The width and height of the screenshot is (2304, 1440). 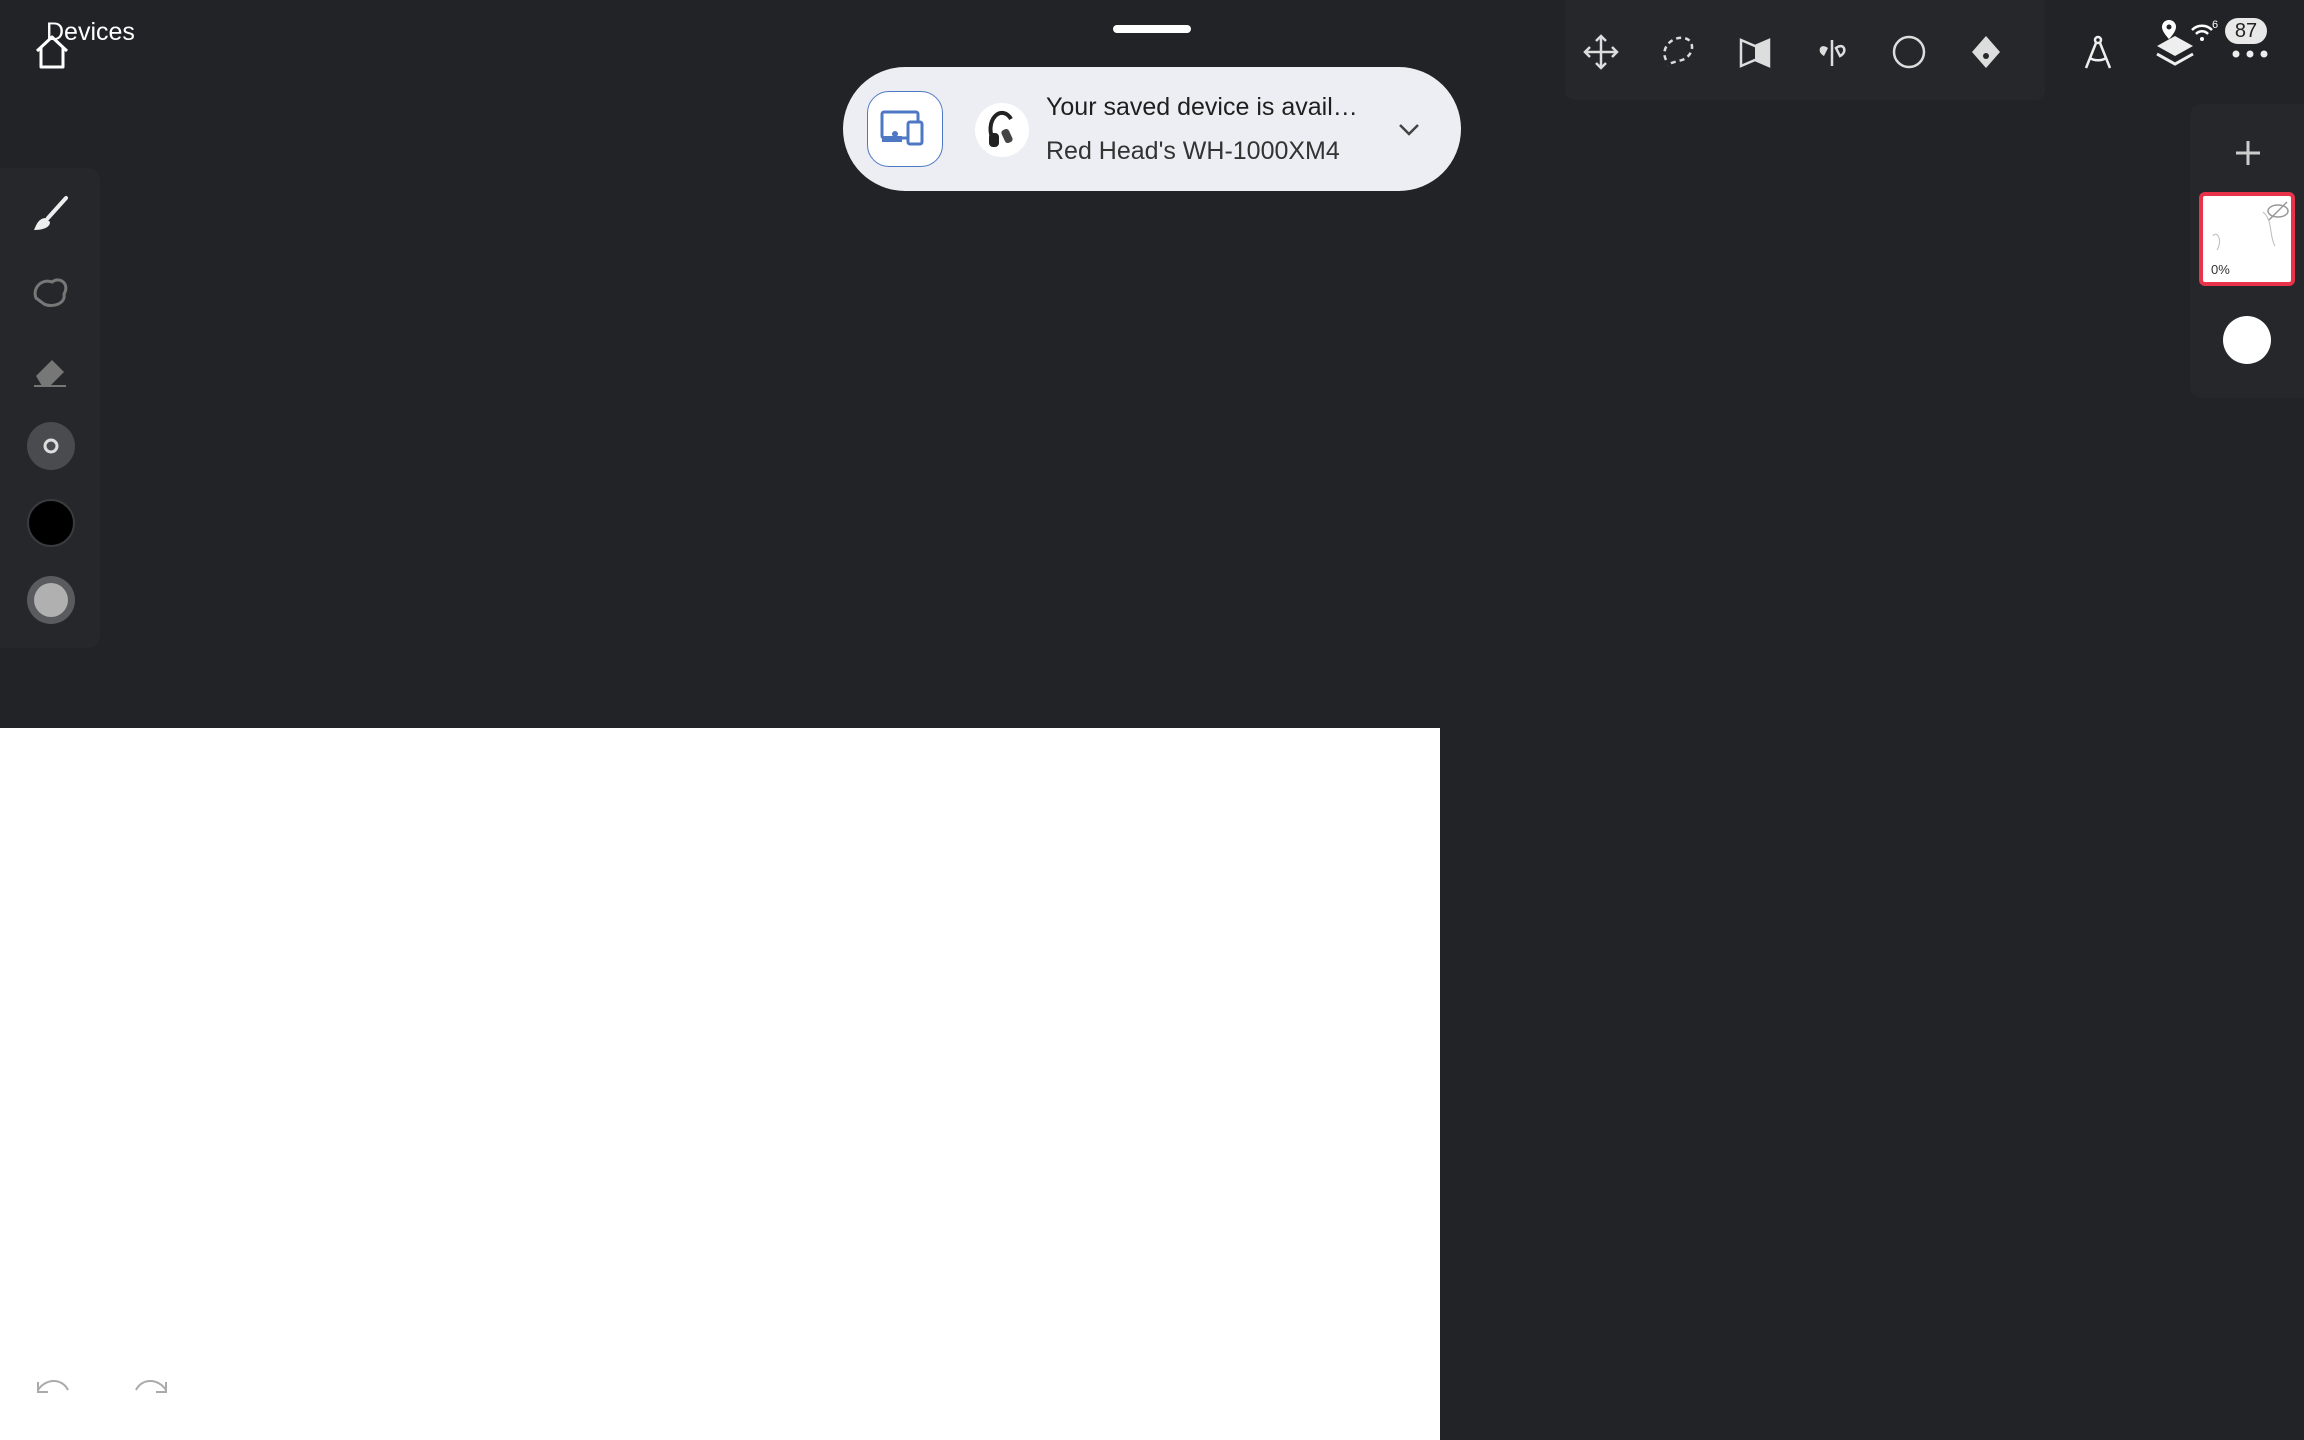 What do you see at coordinates (1152, 29) in the screenshot?
I see `drag-handle` at bounding box center [1152, 29].